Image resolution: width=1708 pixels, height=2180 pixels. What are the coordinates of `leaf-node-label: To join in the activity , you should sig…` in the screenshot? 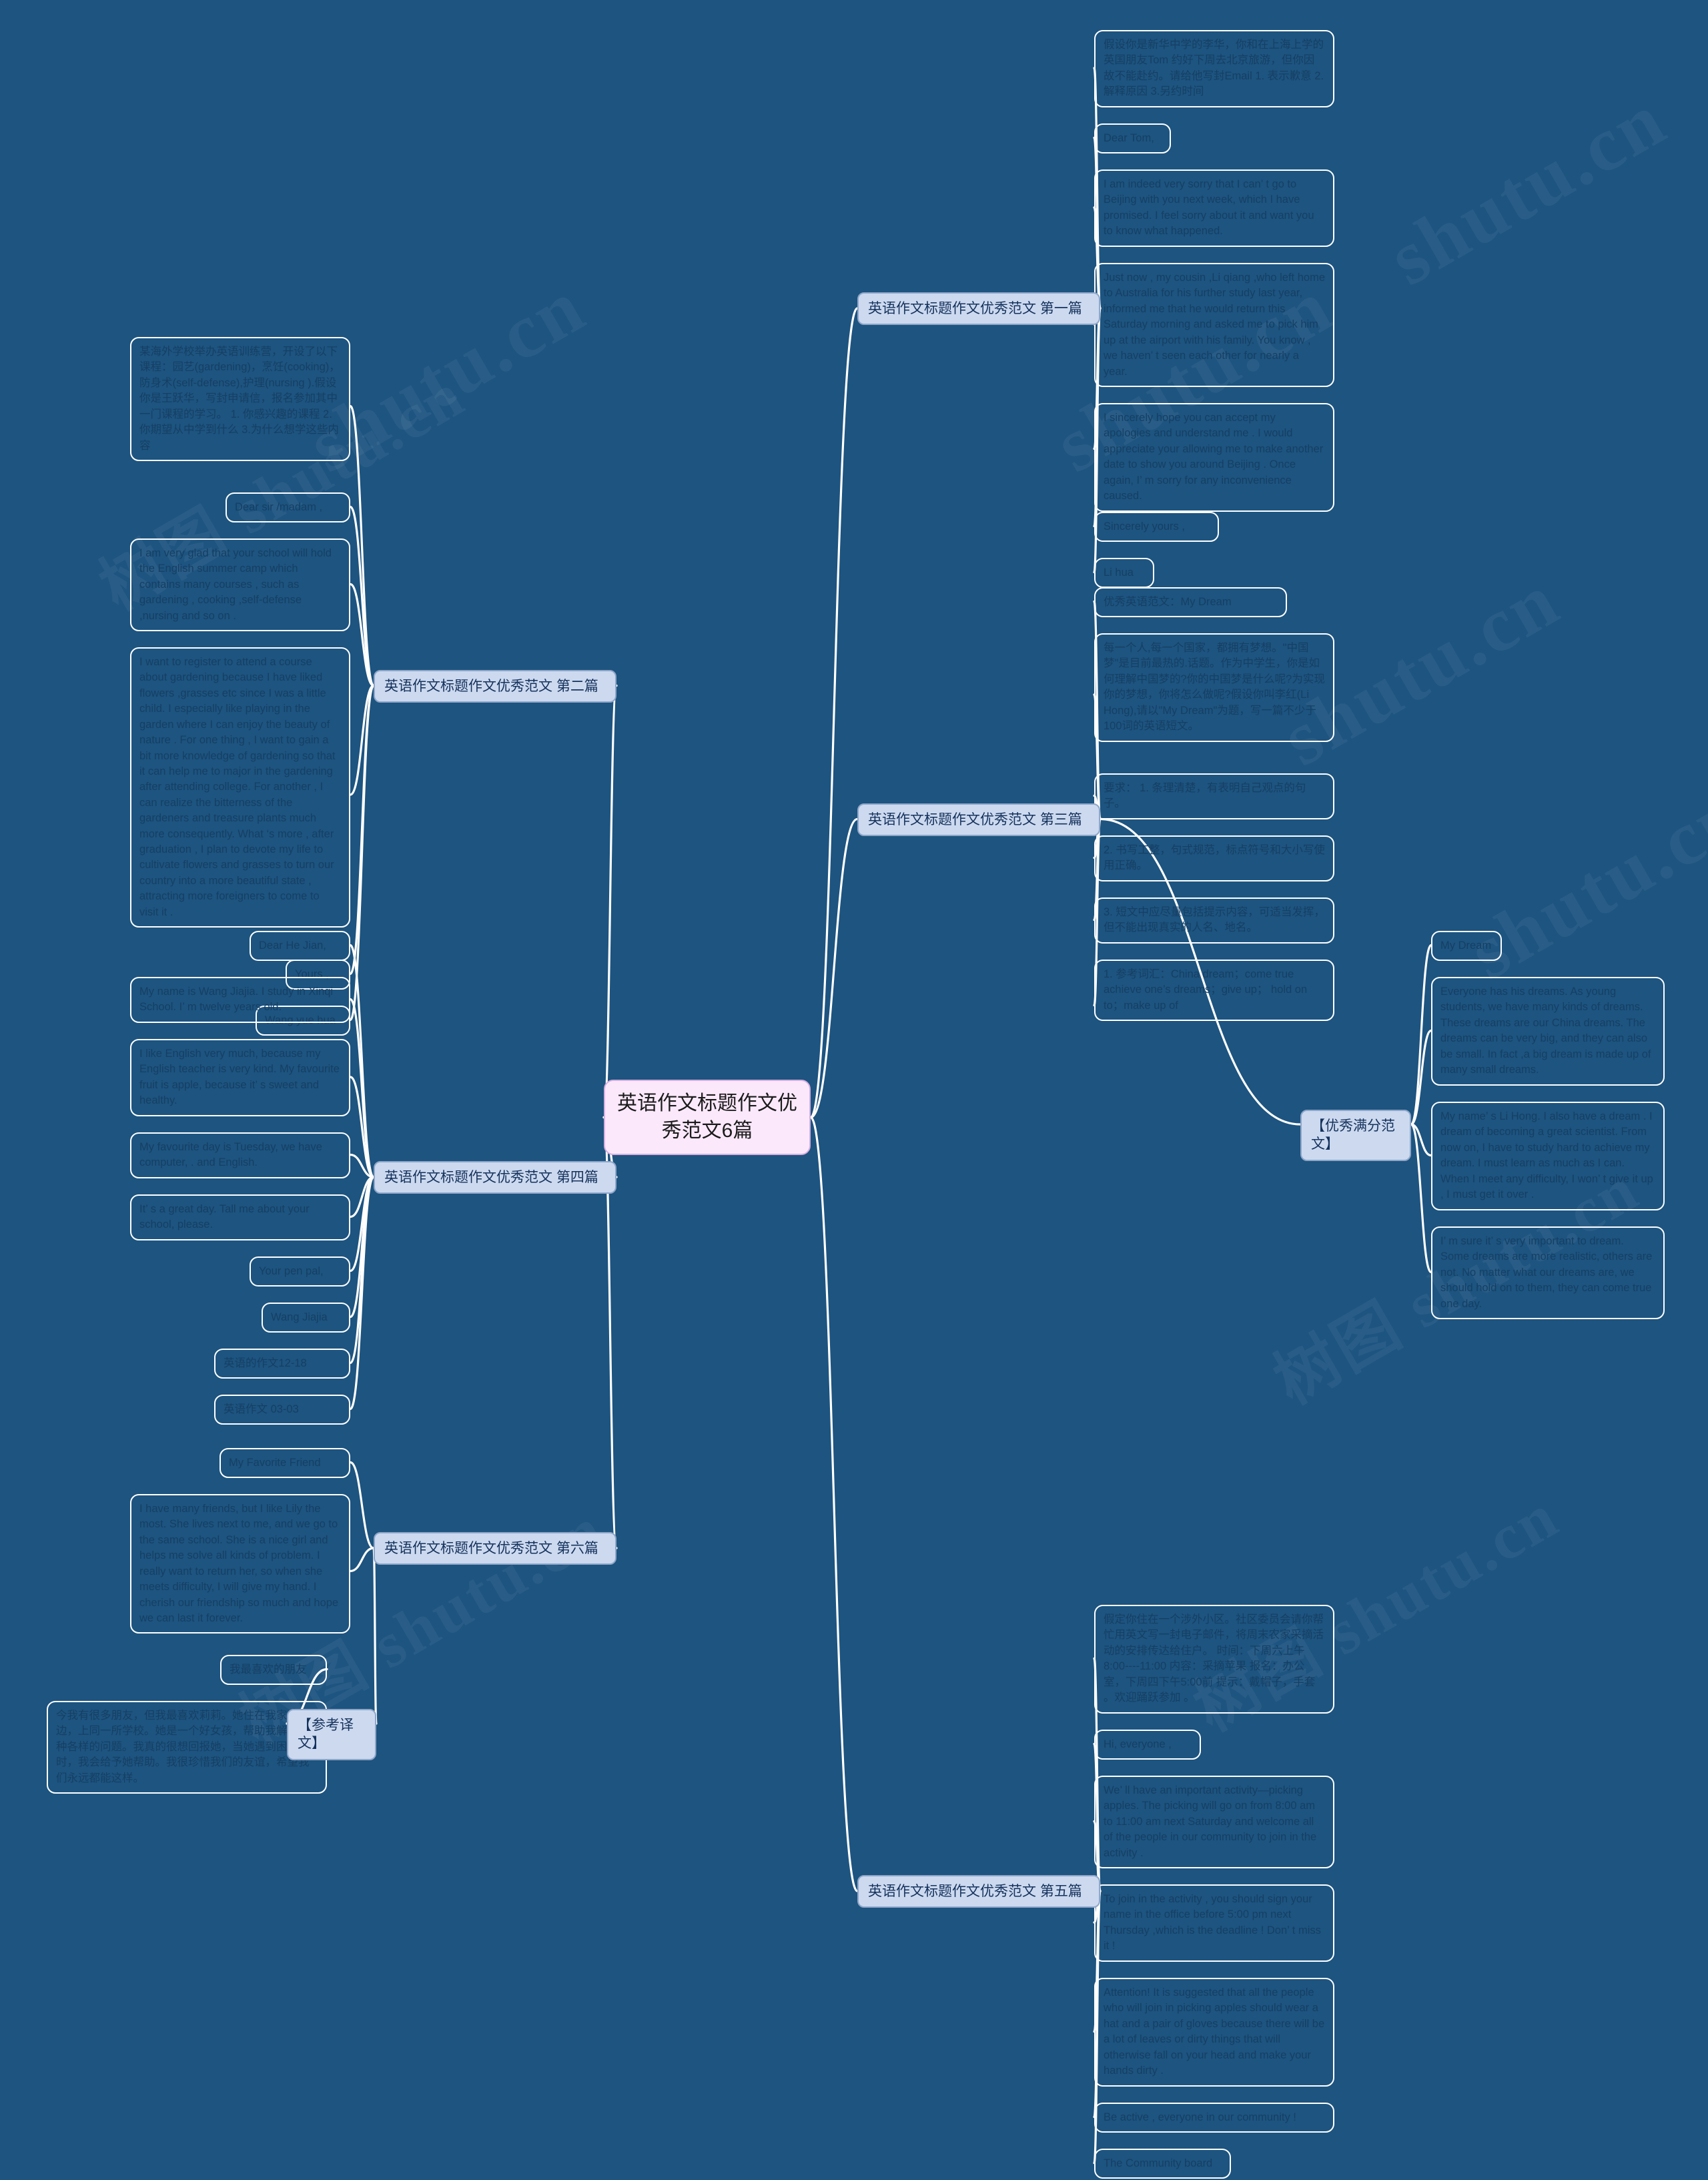 It's located at (1214, 1923).